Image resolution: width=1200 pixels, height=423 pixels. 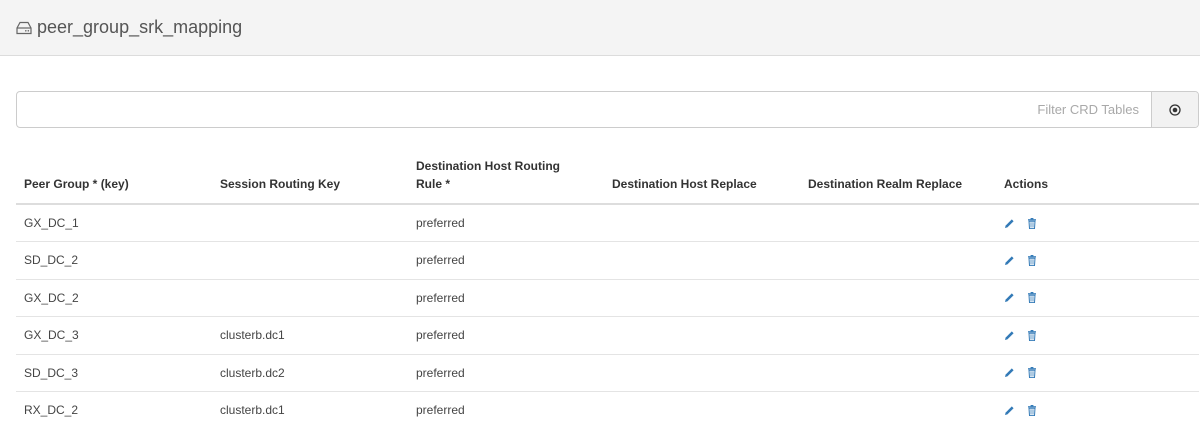 I want to click on column-header-destination-realm-replace: Destination Realm Replace, so click(x=898, y=176).